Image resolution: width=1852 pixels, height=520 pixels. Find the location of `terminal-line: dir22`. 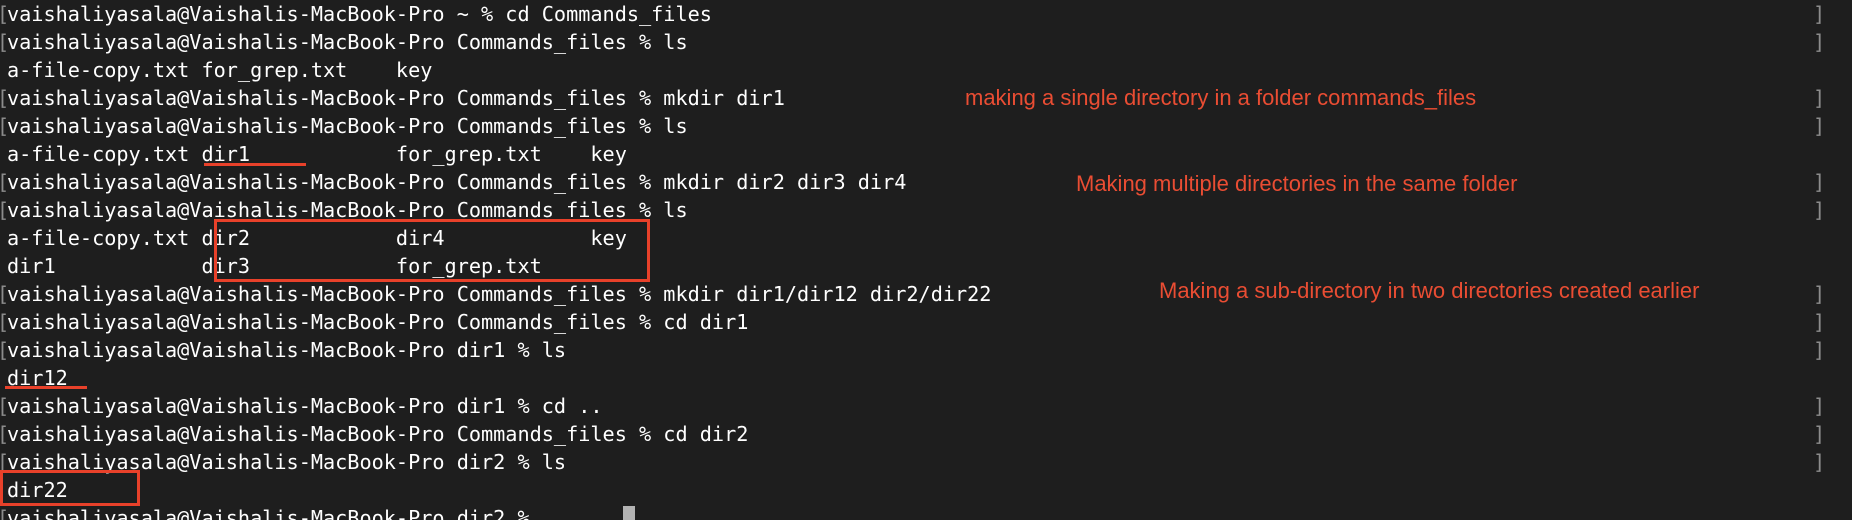

terminal-line: dir22 is located at coordinates (926, 490).